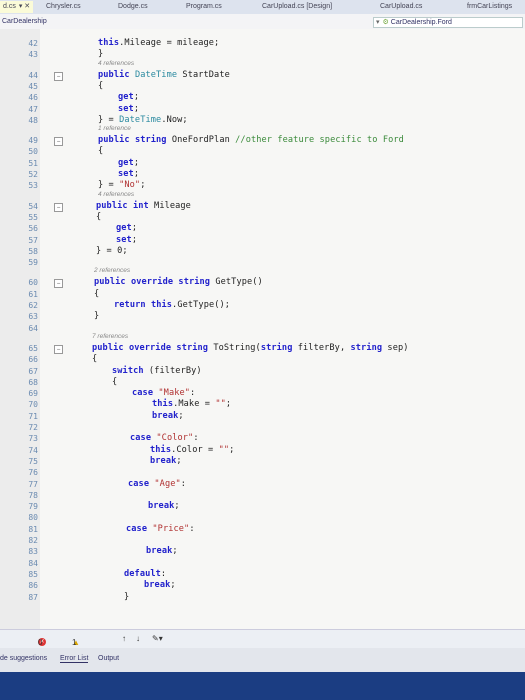  Describe the element at coordinates (178, 282) in the screenshot. I see `code-line: public override string GetType()` at that location.